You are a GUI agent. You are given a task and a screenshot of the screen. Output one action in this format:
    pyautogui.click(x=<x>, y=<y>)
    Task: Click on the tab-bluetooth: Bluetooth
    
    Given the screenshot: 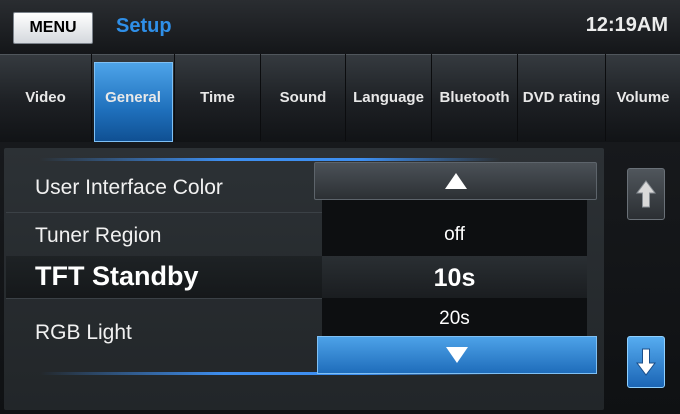 What is the action you would take?
    pyautogui.click(x=475, y=97)
    